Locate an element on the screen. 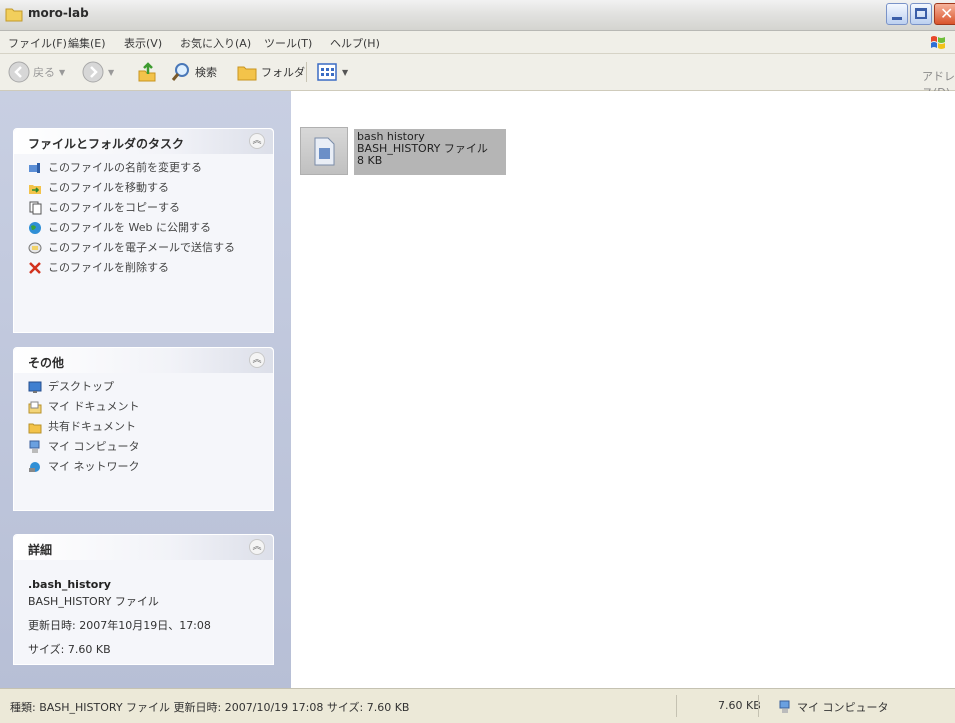  globe-icon is located at coordinates (35, 228).